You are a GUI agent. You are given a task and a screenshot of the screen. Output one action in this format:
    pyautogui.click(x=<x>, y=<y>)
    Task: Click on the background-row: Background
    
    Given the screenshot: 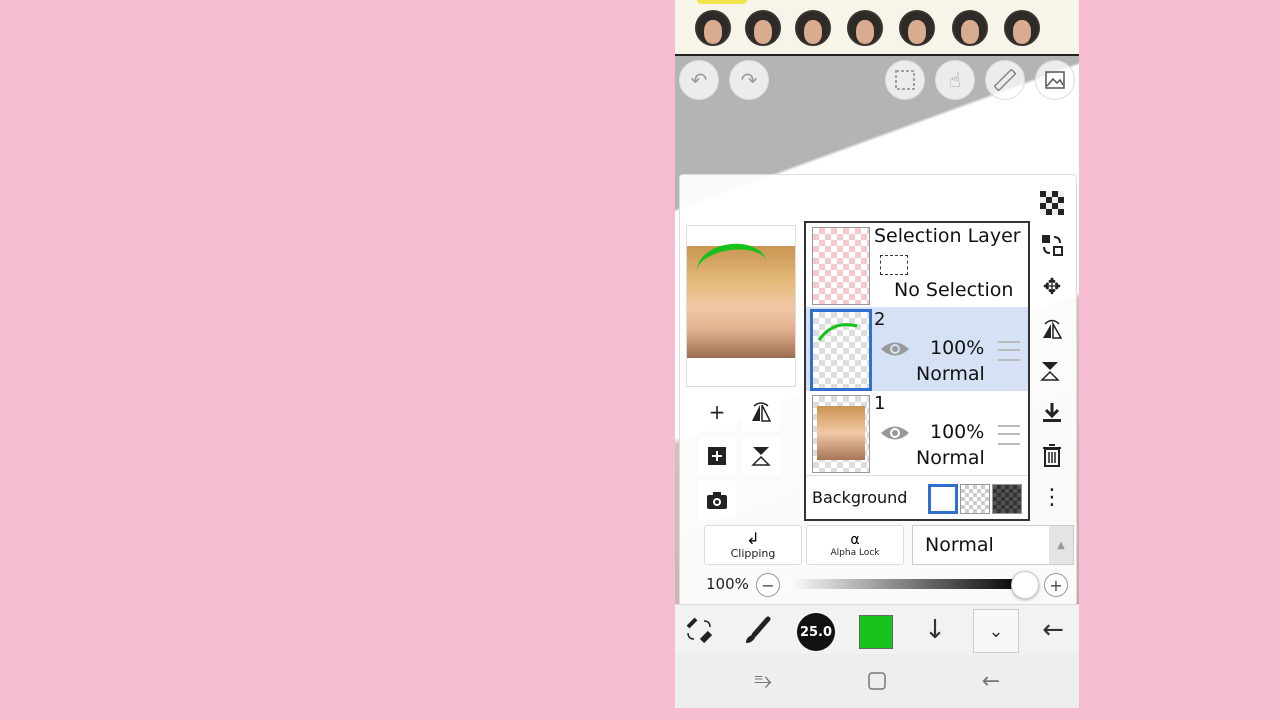 What is the action you would take?
    pyautogui.click(x=917, y=497)
    